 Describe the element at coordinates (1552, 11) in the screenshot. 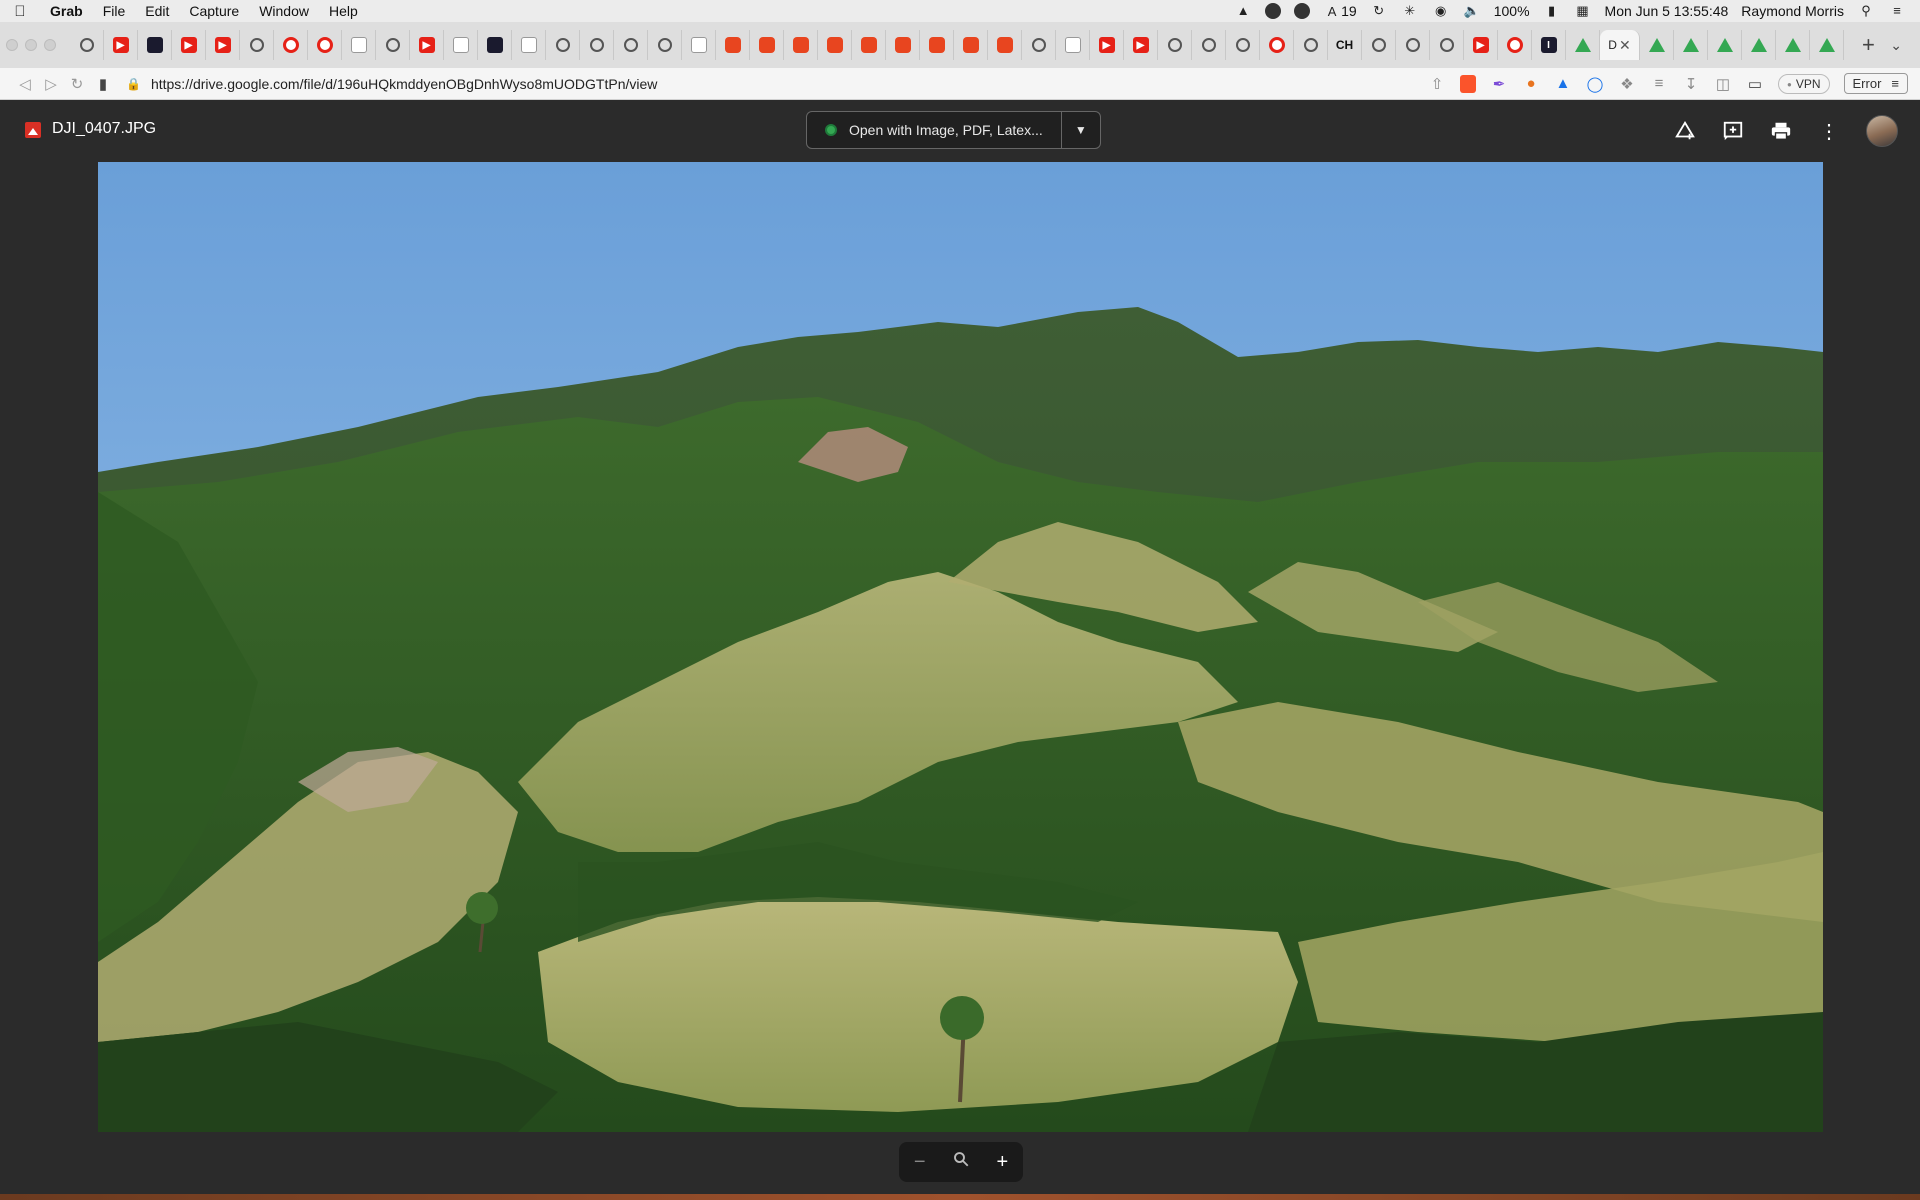

I see `battery-icon: ▮` at that location.